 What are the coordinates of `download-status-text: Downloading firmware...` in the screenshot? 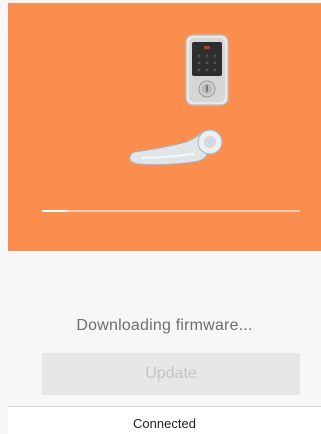 It's located at (164, 325).